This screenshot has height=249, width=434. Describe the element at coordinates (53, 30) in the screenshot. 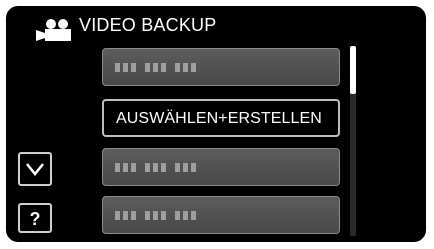

I see `video-camera-icon` at that location.